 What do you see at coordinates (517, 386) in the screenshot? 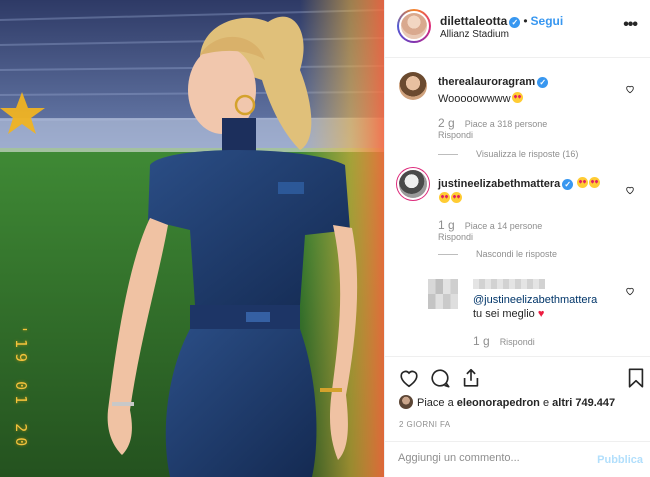
I see `post-action-bar: Piace a eleonorapedron e altri 749.447` at bounding box center [517, 386].